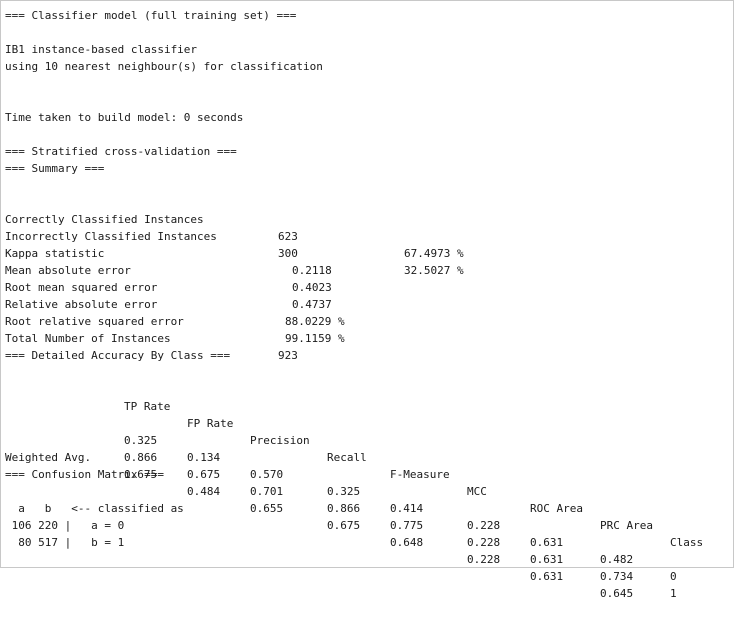 This screenshot has width=736, height=636. I want to click on cell: 0.570, so click(267, 474).